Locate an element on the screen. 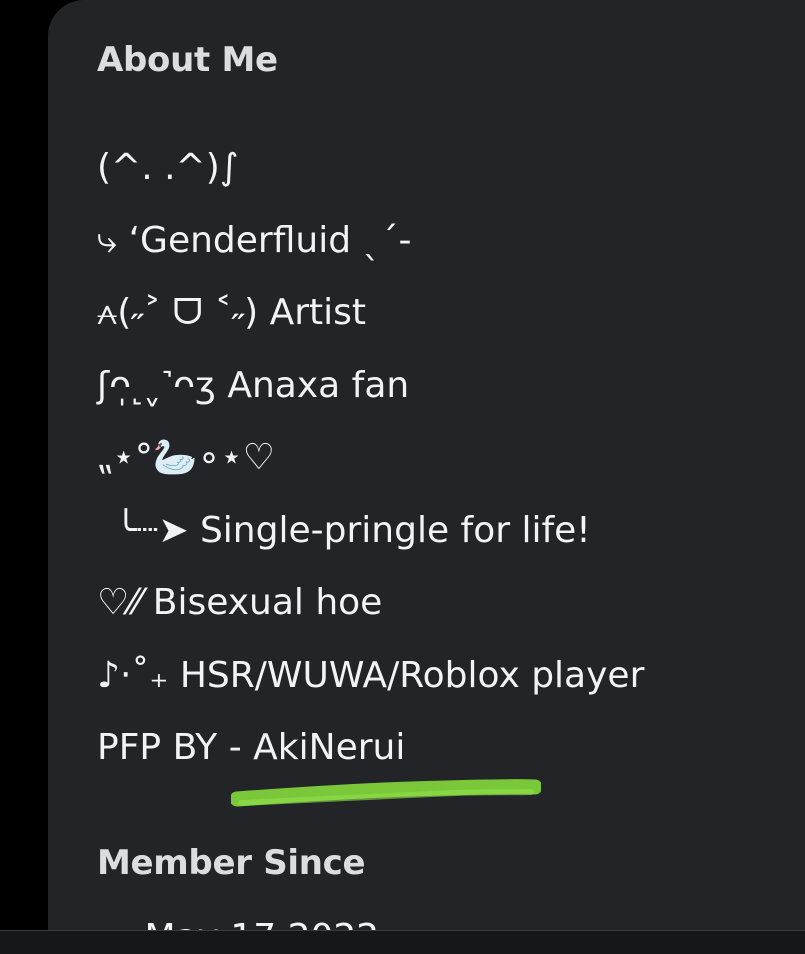  bio-line-5: ⹂⋆°🦢∘⋆♡ is located at coordinates (186, 457).